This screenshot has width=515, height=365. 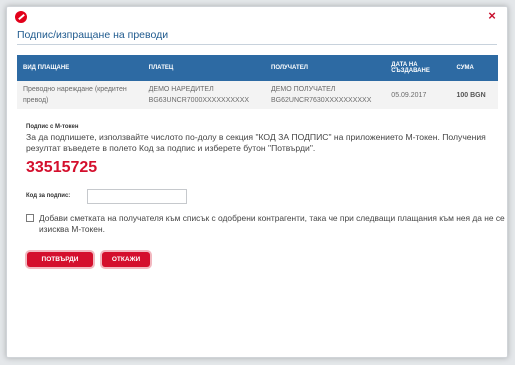 I want to click on close-icon: ×, so click(x=492, y=15).